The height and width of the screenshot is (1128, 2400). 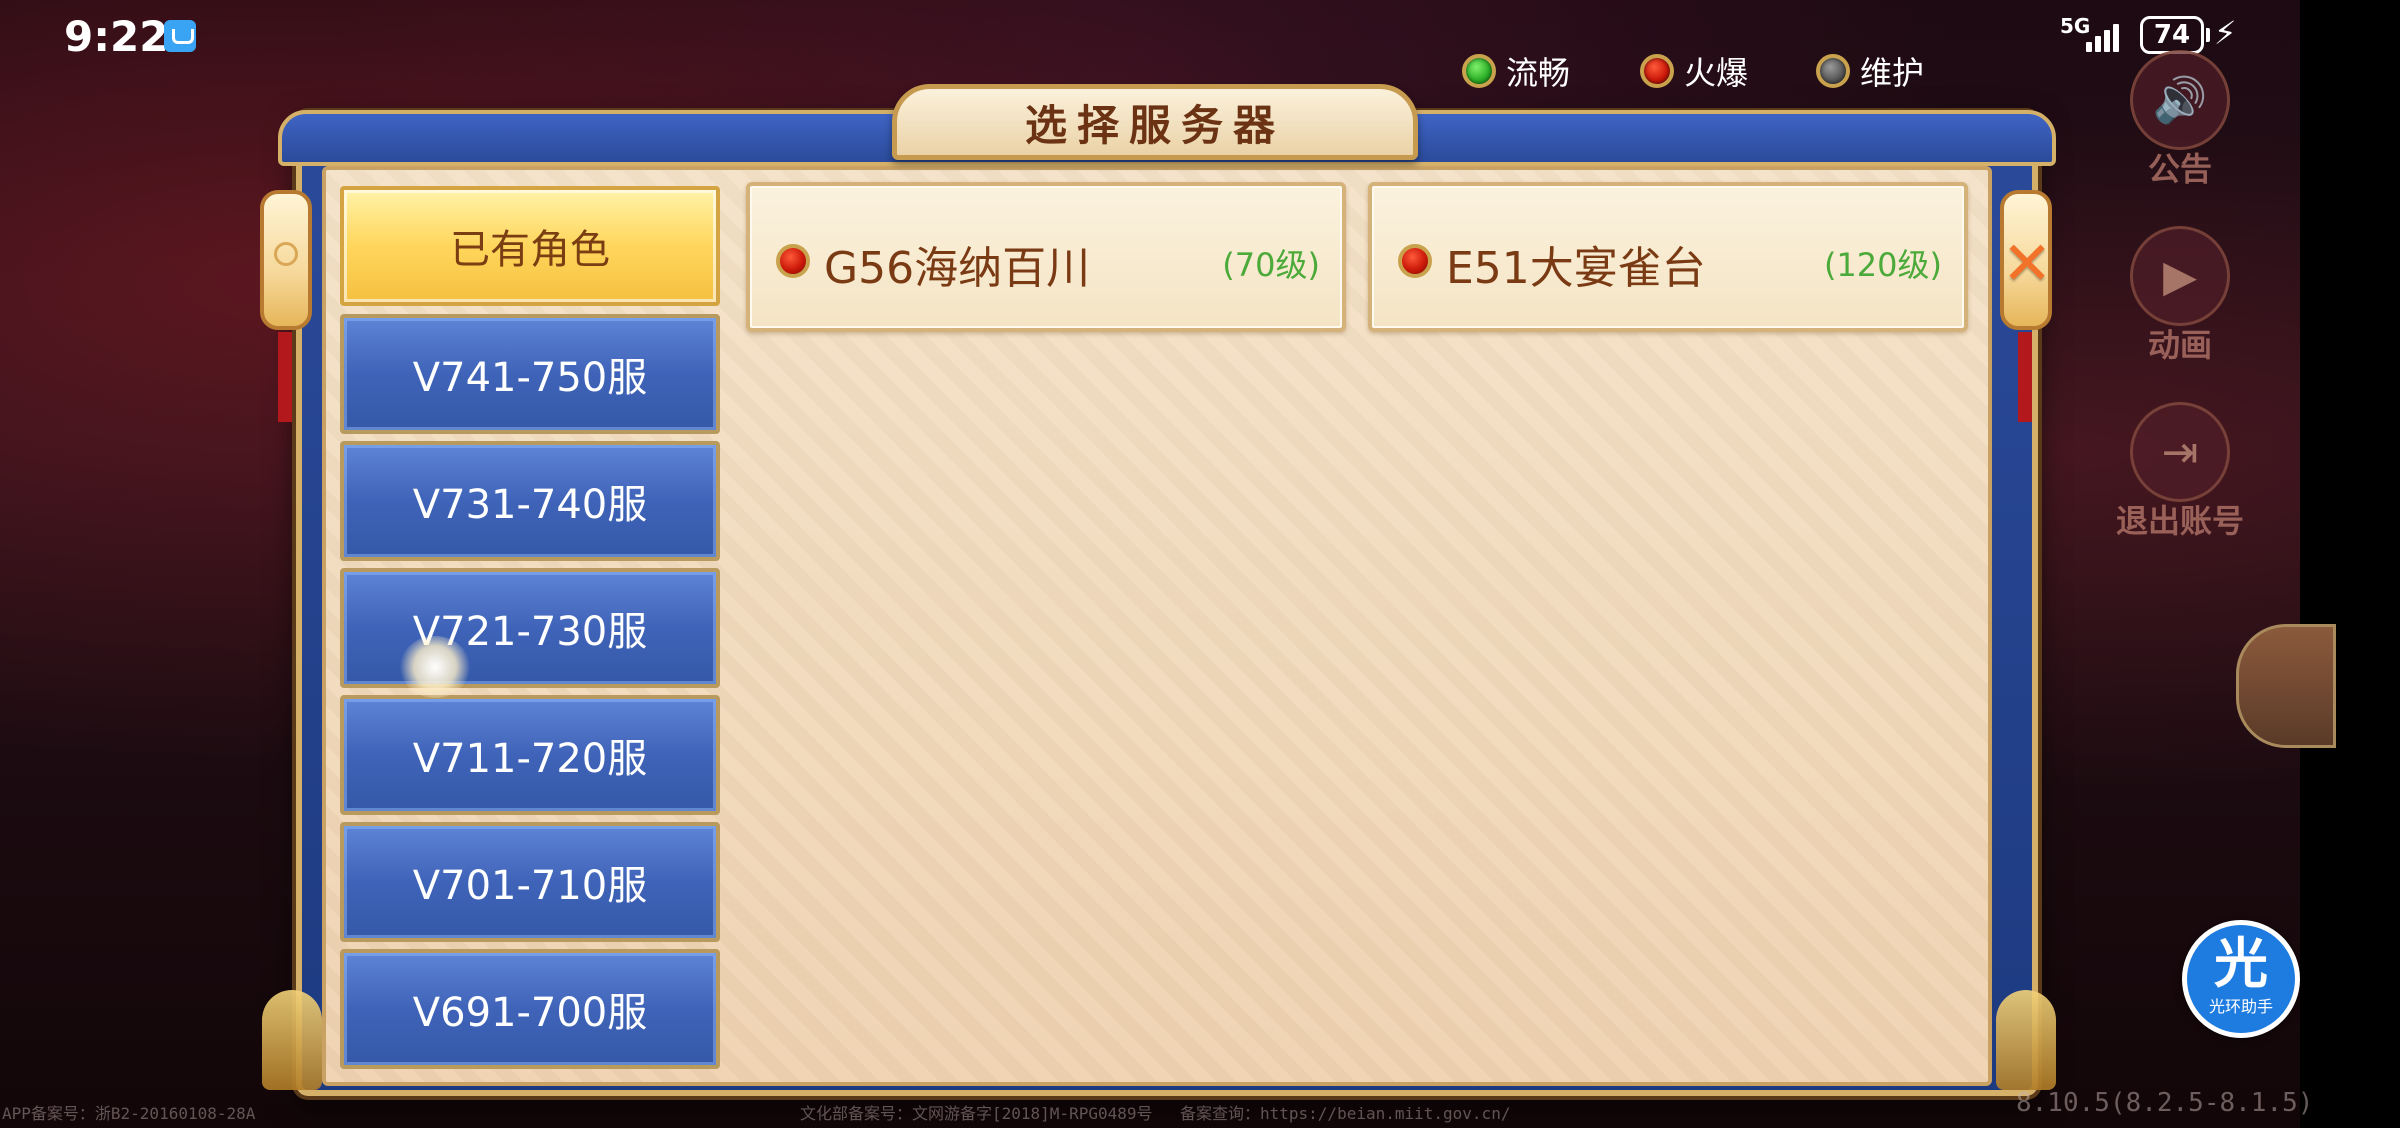 What do you see at coordinates (1657, 71) in the screenshot?
I see `red-status-icon` at bounding box center [1657, 71].